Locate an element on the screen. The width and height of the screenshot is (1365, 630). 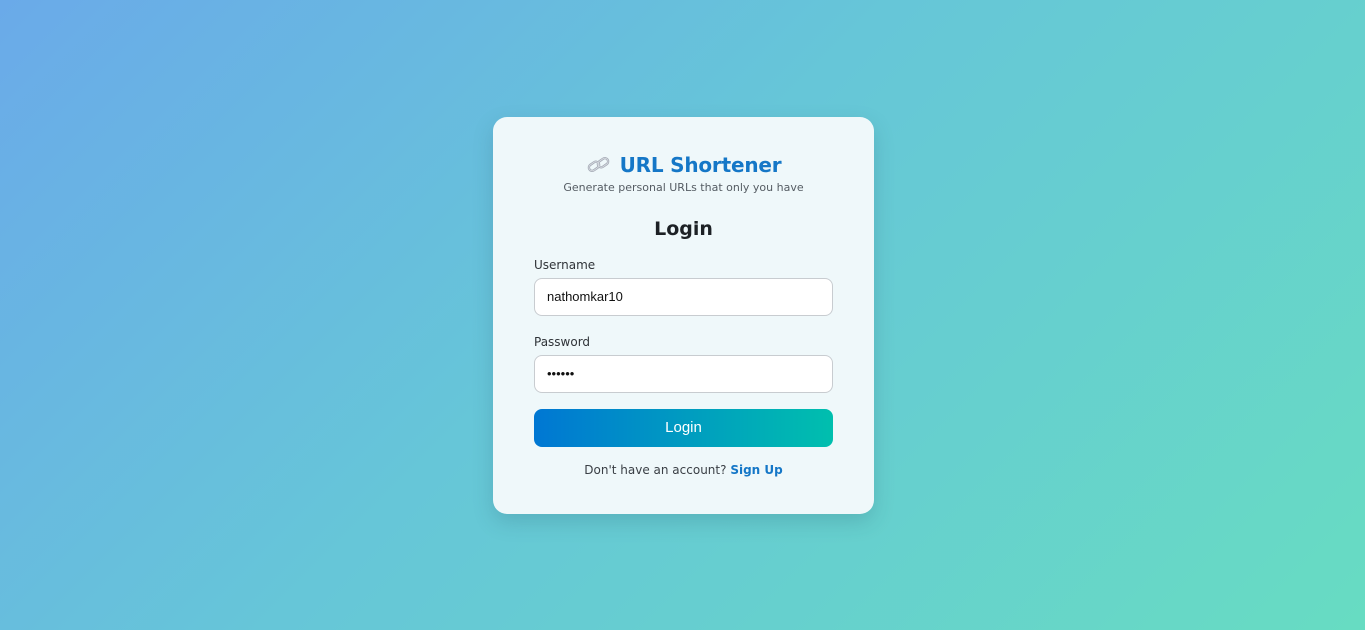
signup-row: Don't have an account? Sign Up is located at coordinates (683, 470).